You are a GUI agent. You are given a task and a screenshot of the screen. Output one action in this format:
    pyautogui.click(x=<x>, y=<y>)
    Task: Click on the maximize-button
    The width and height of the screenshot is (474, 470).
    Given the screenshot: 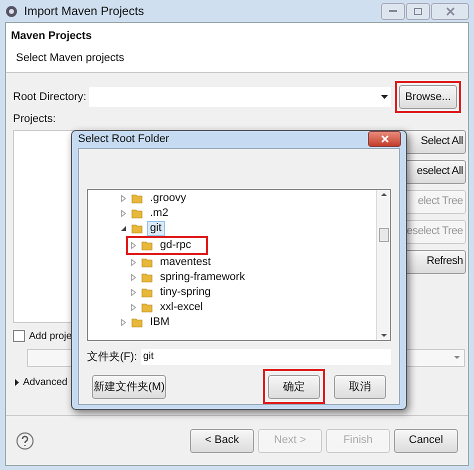 What is the action you would take?
    pyautogui.click(x=418, y=11)
    